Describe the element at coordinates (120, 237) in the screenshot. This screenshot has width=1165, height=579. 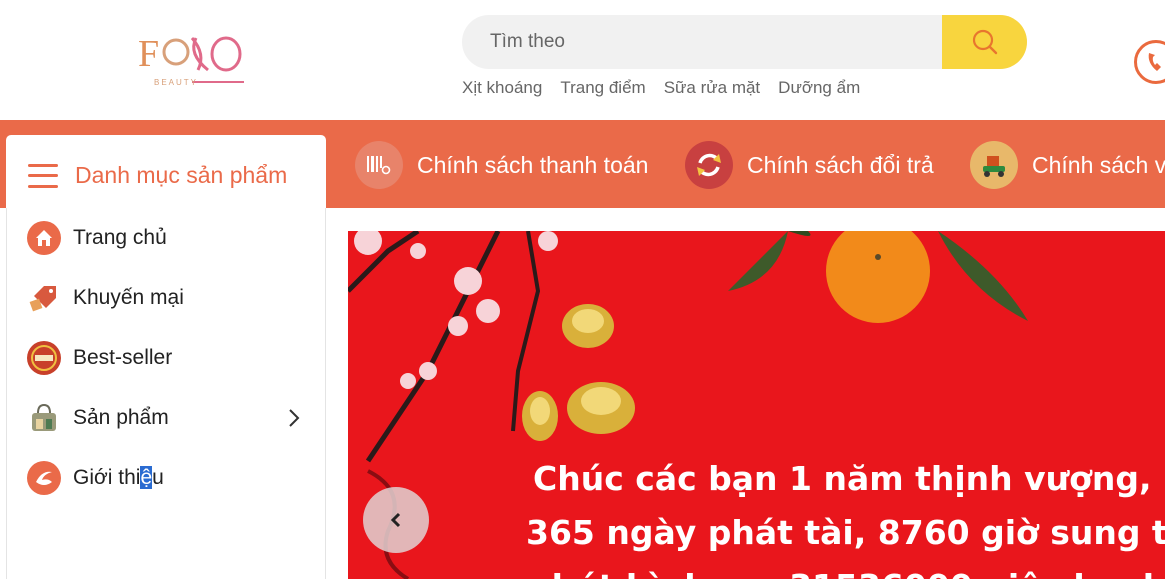
I see `sidebar-item-label: Trang chủ` at that location.